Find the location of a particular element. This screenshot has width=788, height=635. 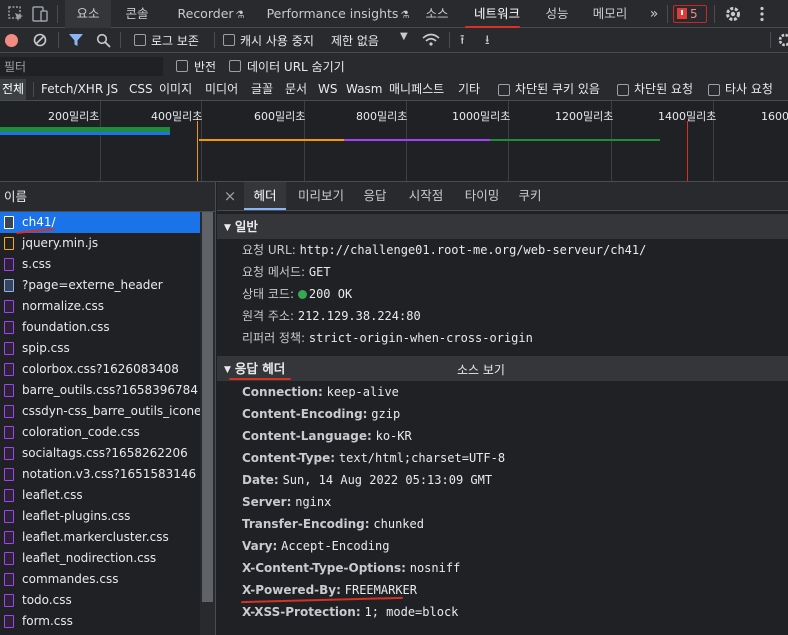

general-section-header: ▼ 일반 is located at coordinates (502, 226).